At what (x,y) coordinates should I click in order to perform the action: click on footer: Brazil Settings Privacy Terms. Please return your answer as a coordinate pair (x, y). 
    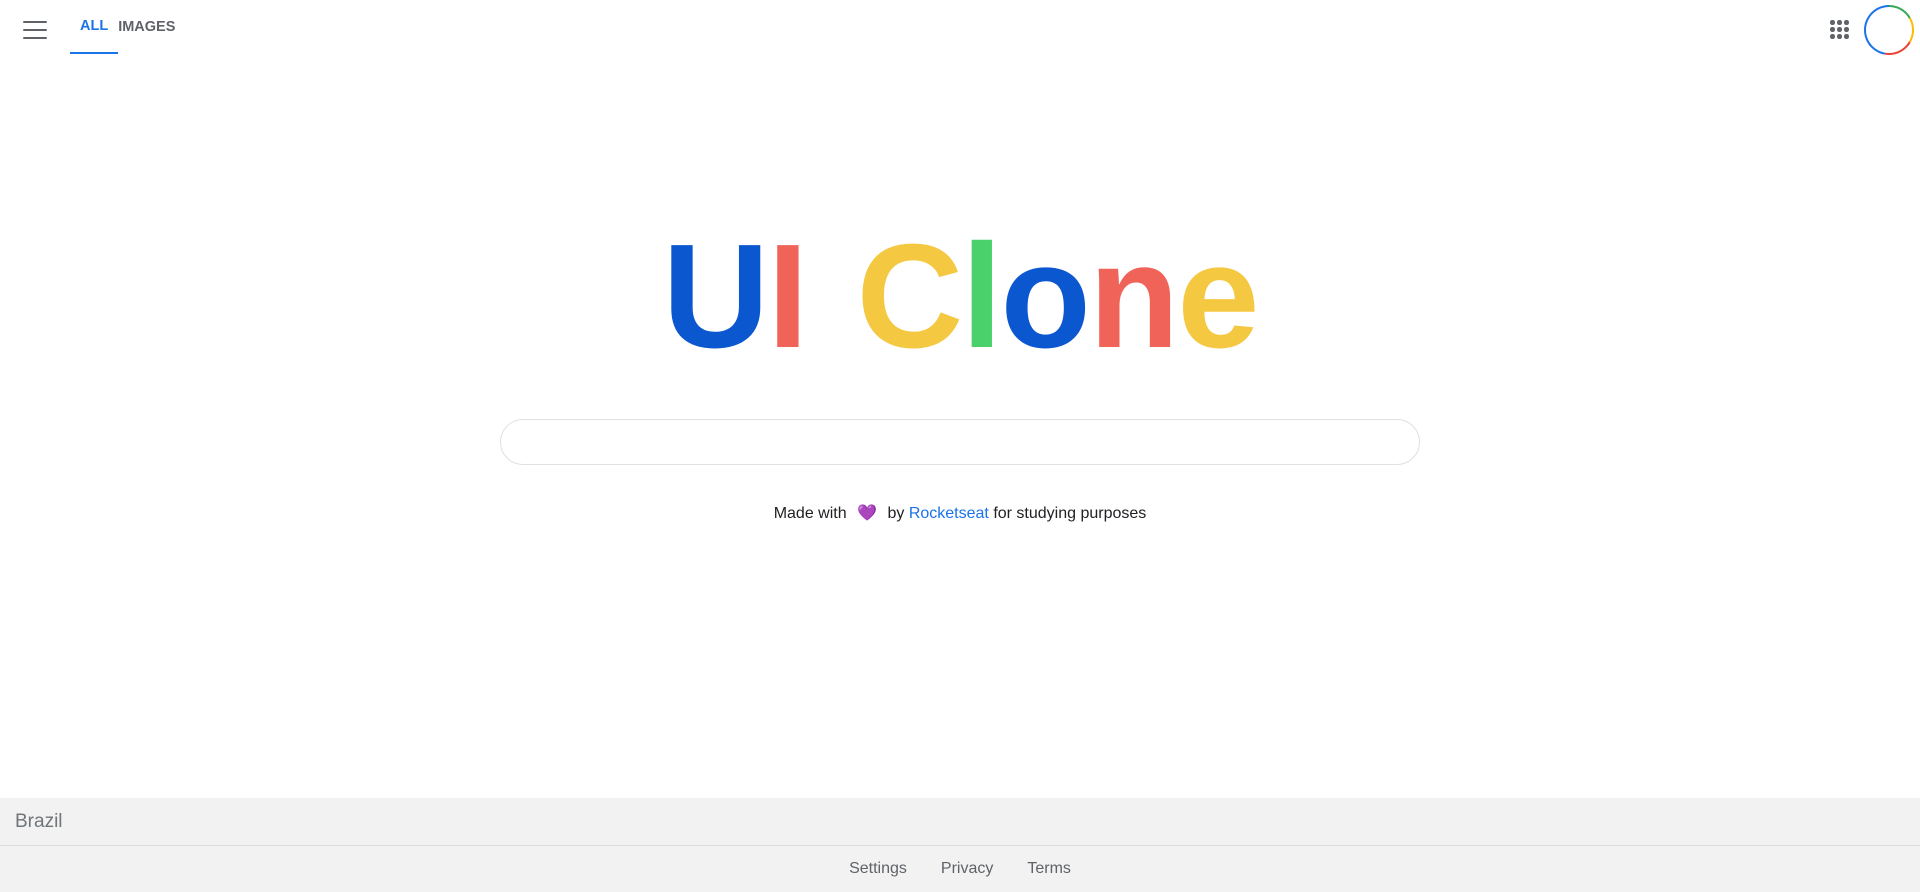
    Looking at the image, I should click on (960, 845).